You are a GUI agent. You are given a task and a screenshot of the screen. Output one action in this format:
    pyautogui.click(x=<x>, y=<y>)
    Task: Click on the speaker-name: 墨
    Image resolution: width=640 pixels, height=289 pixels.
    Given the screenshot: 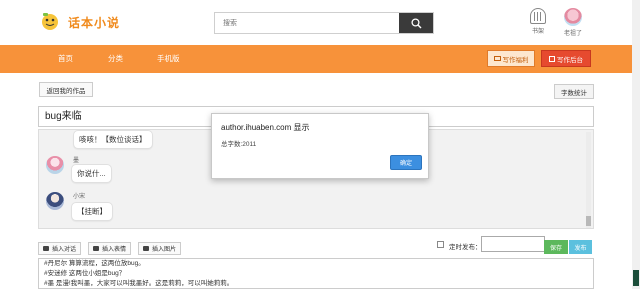 What is the action you would take?
    pyautogui.click(x=76, y=161)
    